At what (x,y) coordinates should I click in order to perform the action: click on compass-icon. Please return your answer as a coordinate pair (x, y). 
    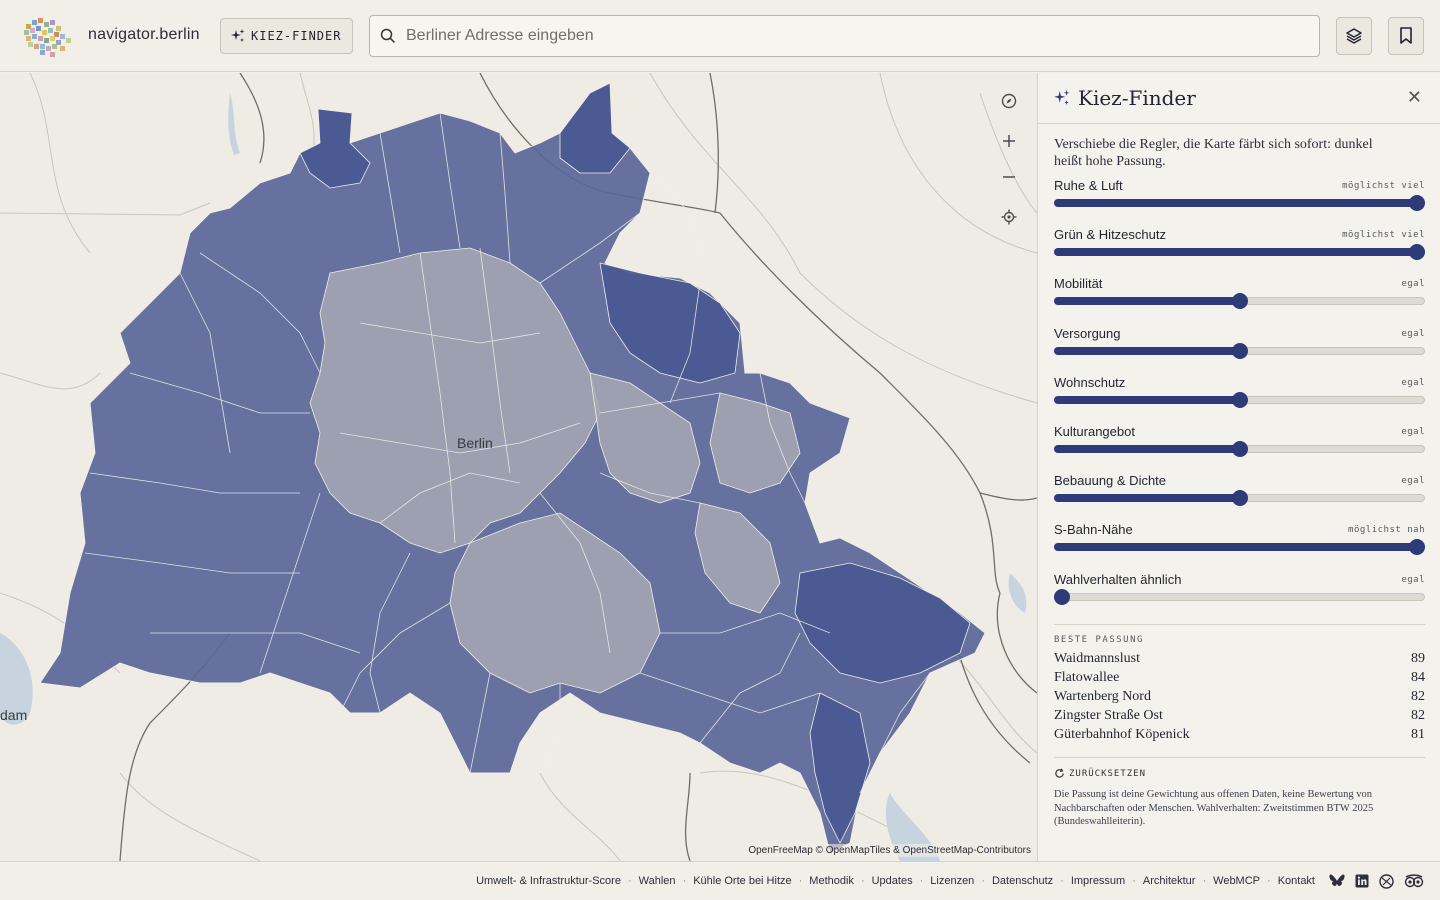
    Looking at the image, I should click on (1009, 101).